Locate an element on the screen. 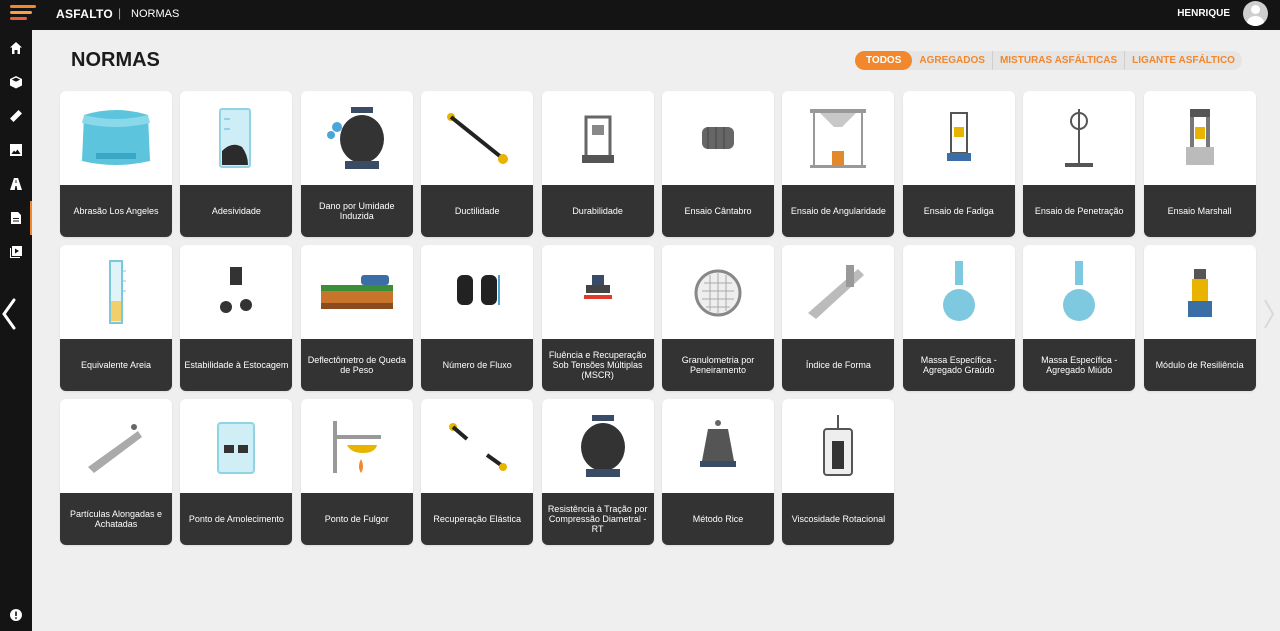  resilience-machine-icon is located at coordinates (1199, 293).